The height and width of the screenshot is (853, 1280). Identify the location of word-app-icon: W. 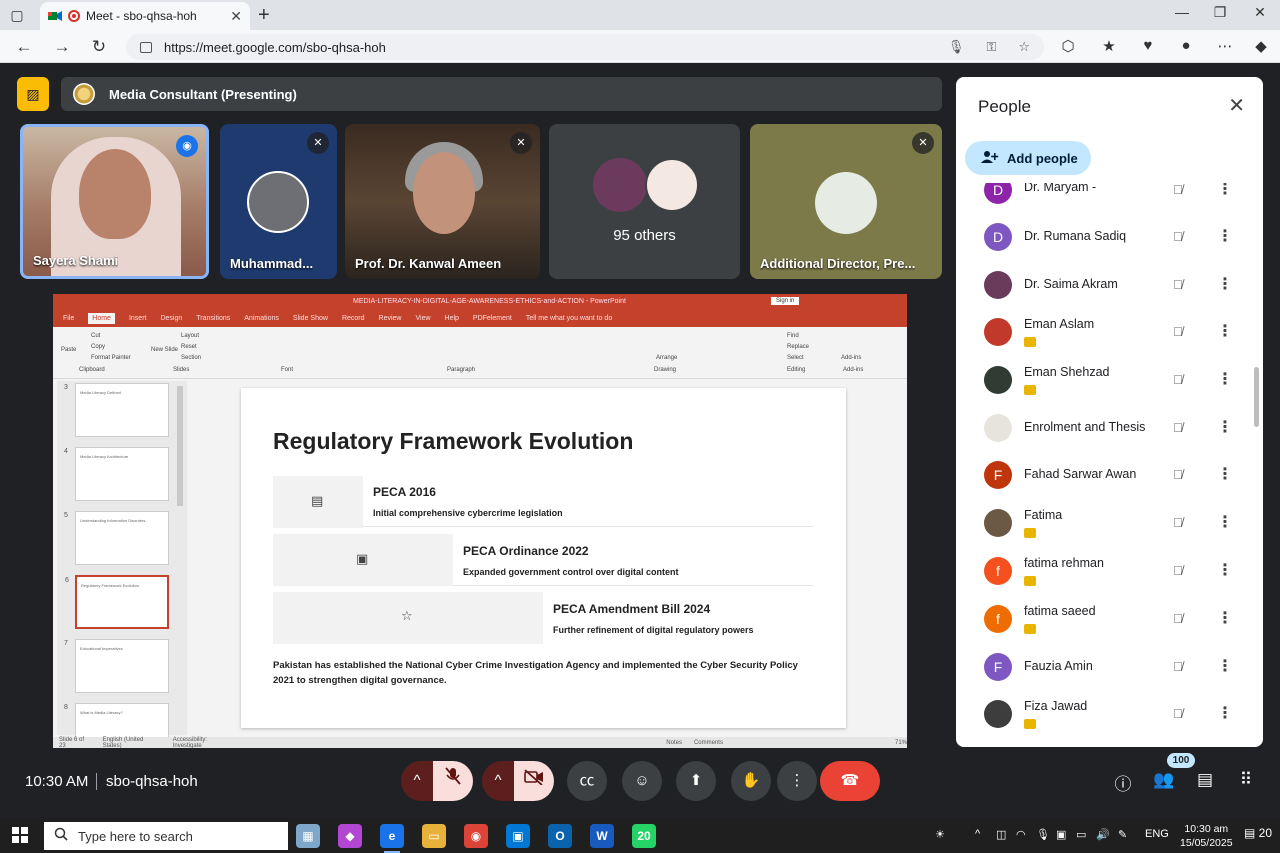
(602, 836).